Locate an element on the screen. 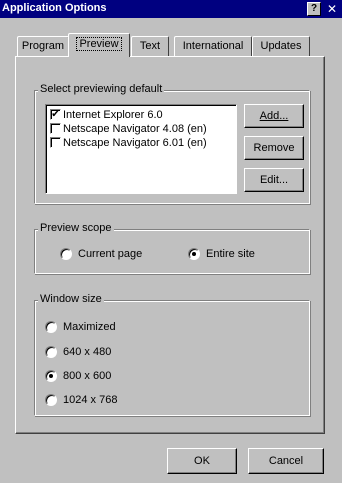 The image size is (342, 483). tab-label: Text is located at coordinates (150, 46).